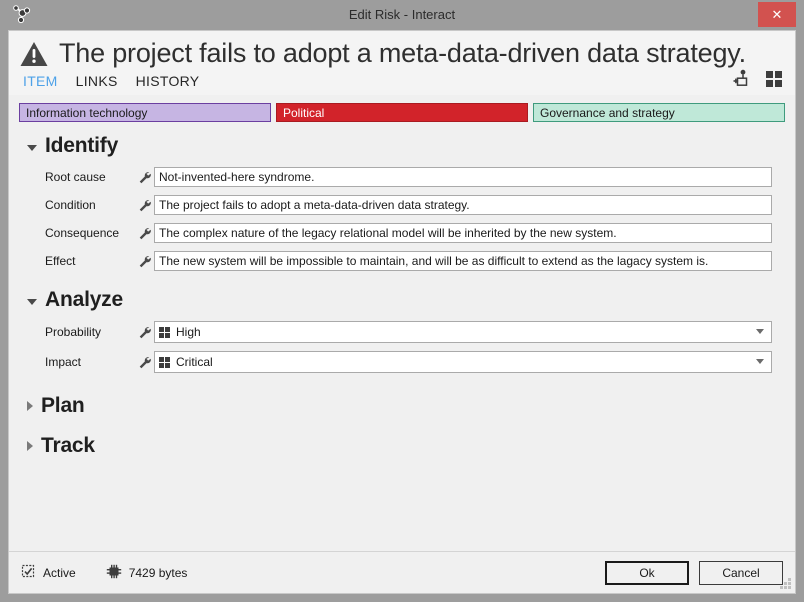  Describe the element at coordinates (34, 54) in the screenshot. I see `warning-triangle-icon` at that location.